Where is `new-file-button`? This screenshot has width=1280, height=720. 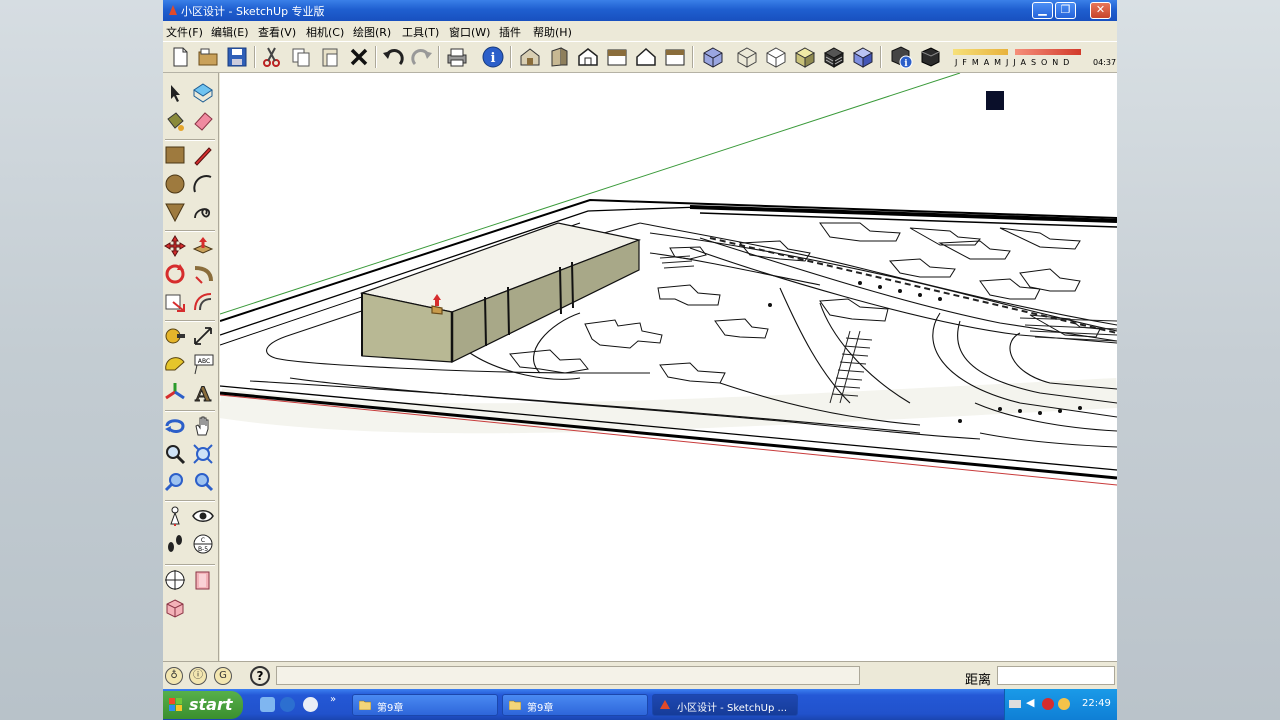 new-file-button is located at coordinates (180, 57).